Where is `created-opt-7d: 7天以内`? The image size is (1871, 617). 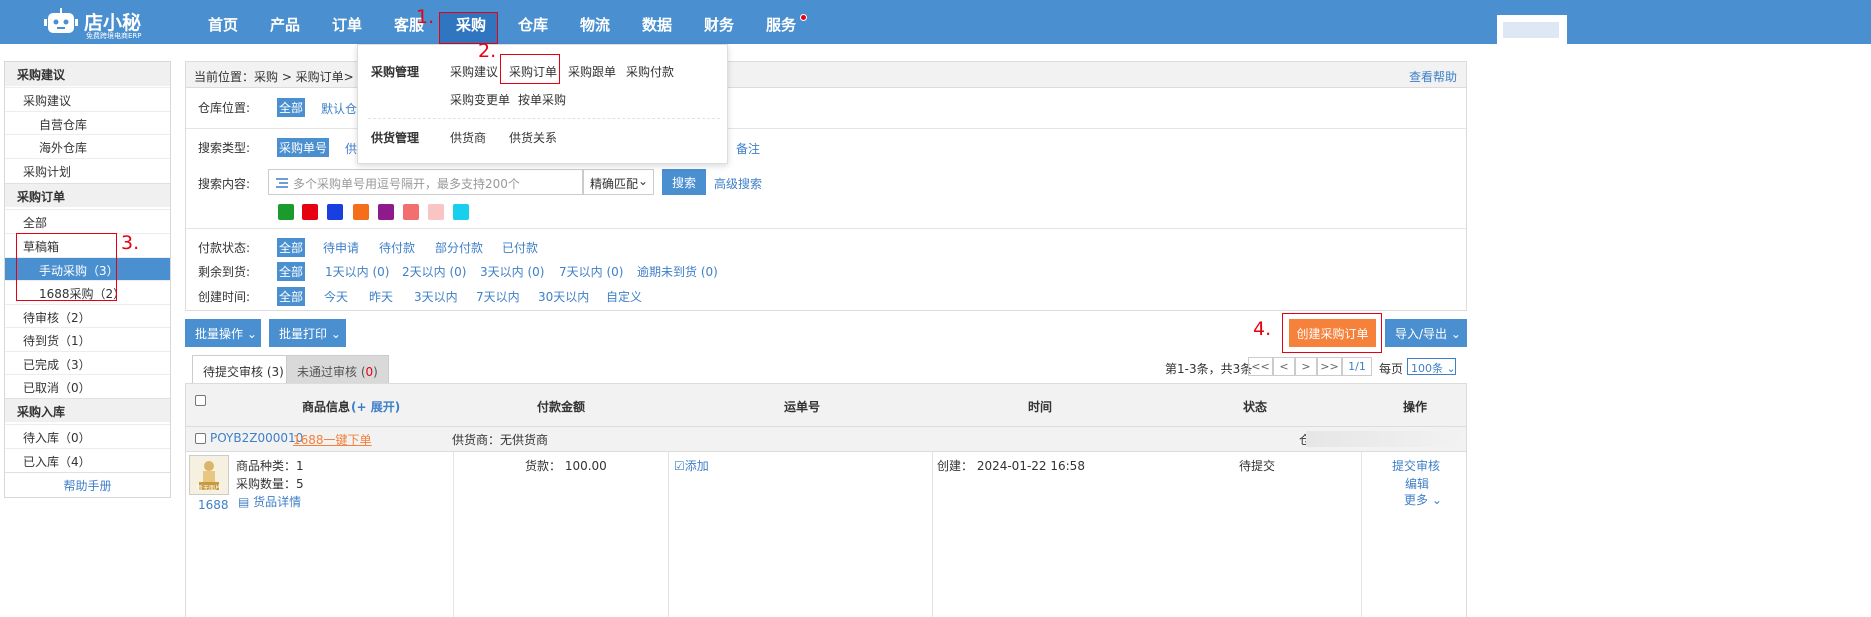
created-opt-7d: 7天以内 is located at coordinates (498, 296).